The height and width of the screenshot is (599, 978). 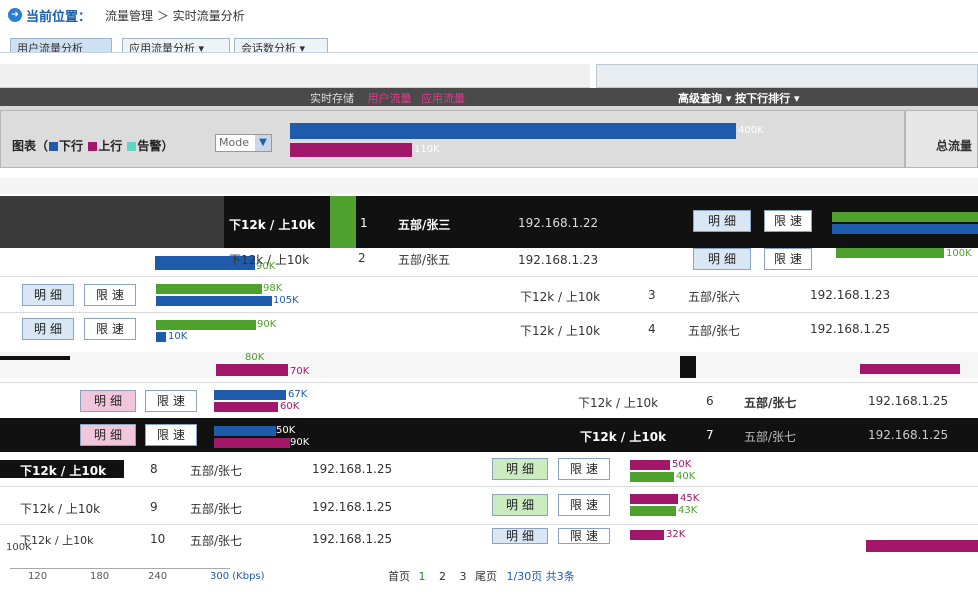 I want to click on total-up-label: 110K, so click(x=427, y=149).